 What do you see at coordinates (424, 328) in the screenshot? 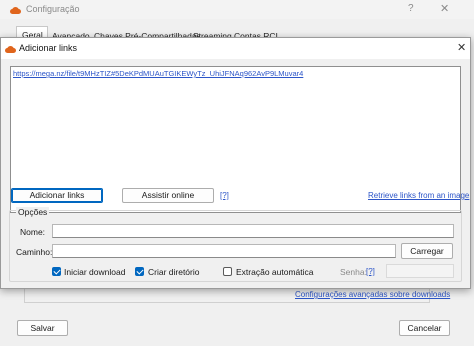
I see `cancel-button: Cancelar` at bounding box center [424, 328].